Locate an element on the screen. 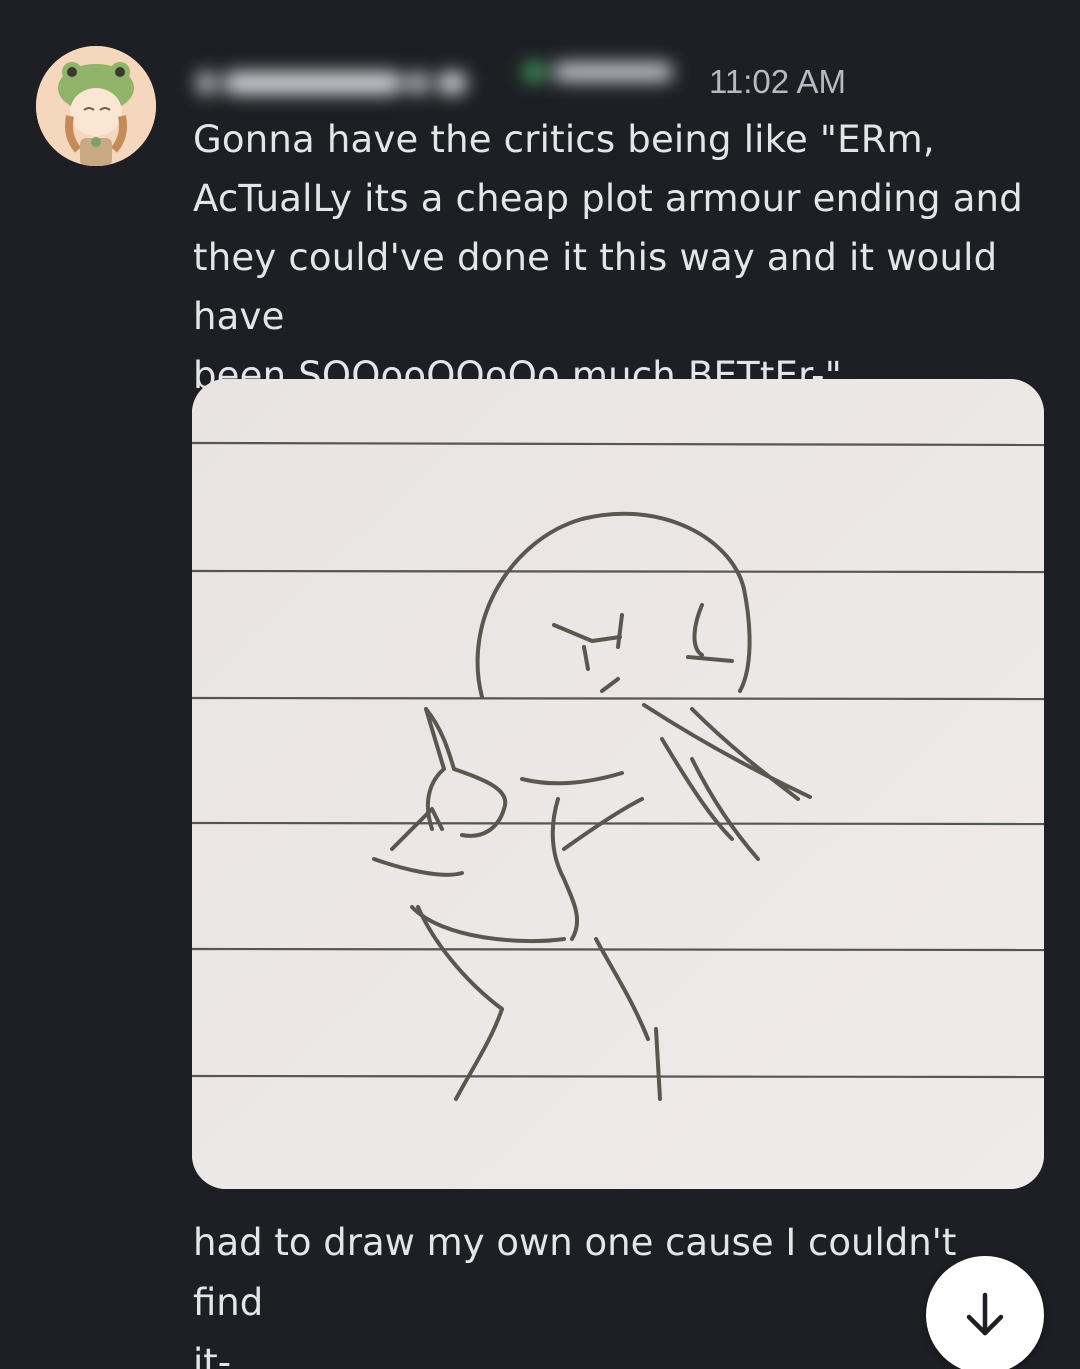 This screenshot has height=1369, width=1080. message-timestamp: 11:02 AM is located at coordinates (777, 81).